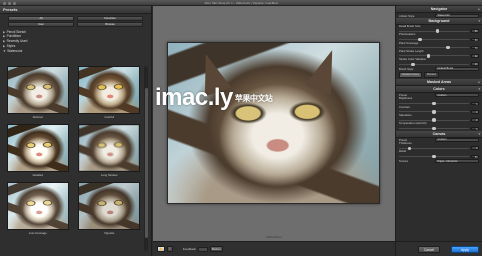 The image size is (482, 256). What do you see at coordinates (41, 18) in the screenshot?
I see `all-presets-button: All` at bounding box center [41, 18].